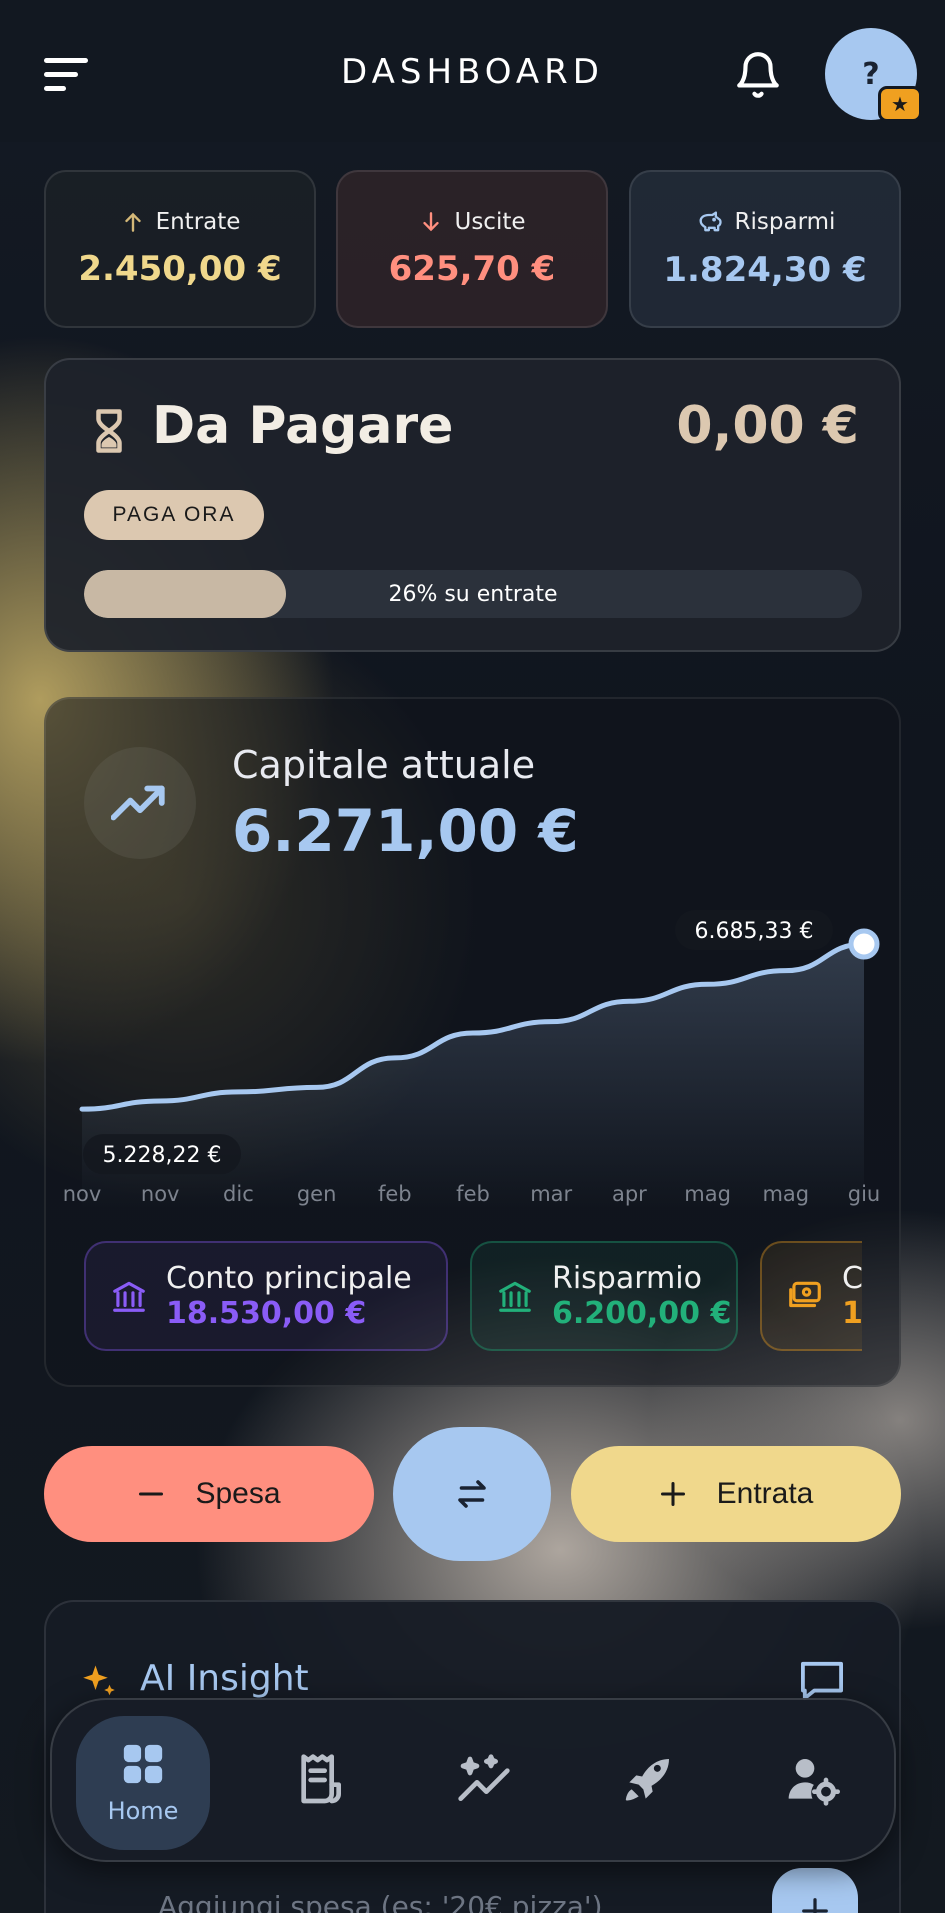  Describe the element at coordinates (266, 1313) in the screenshot. I see `account-balance: 18.530,00 €` at that location.